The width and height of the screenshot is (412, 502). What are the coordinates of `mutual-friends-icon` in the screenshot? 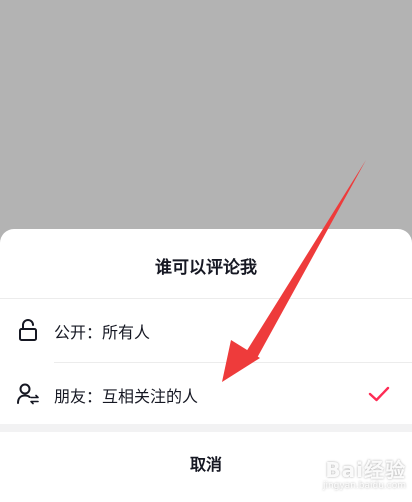 It's located at (28, 394).